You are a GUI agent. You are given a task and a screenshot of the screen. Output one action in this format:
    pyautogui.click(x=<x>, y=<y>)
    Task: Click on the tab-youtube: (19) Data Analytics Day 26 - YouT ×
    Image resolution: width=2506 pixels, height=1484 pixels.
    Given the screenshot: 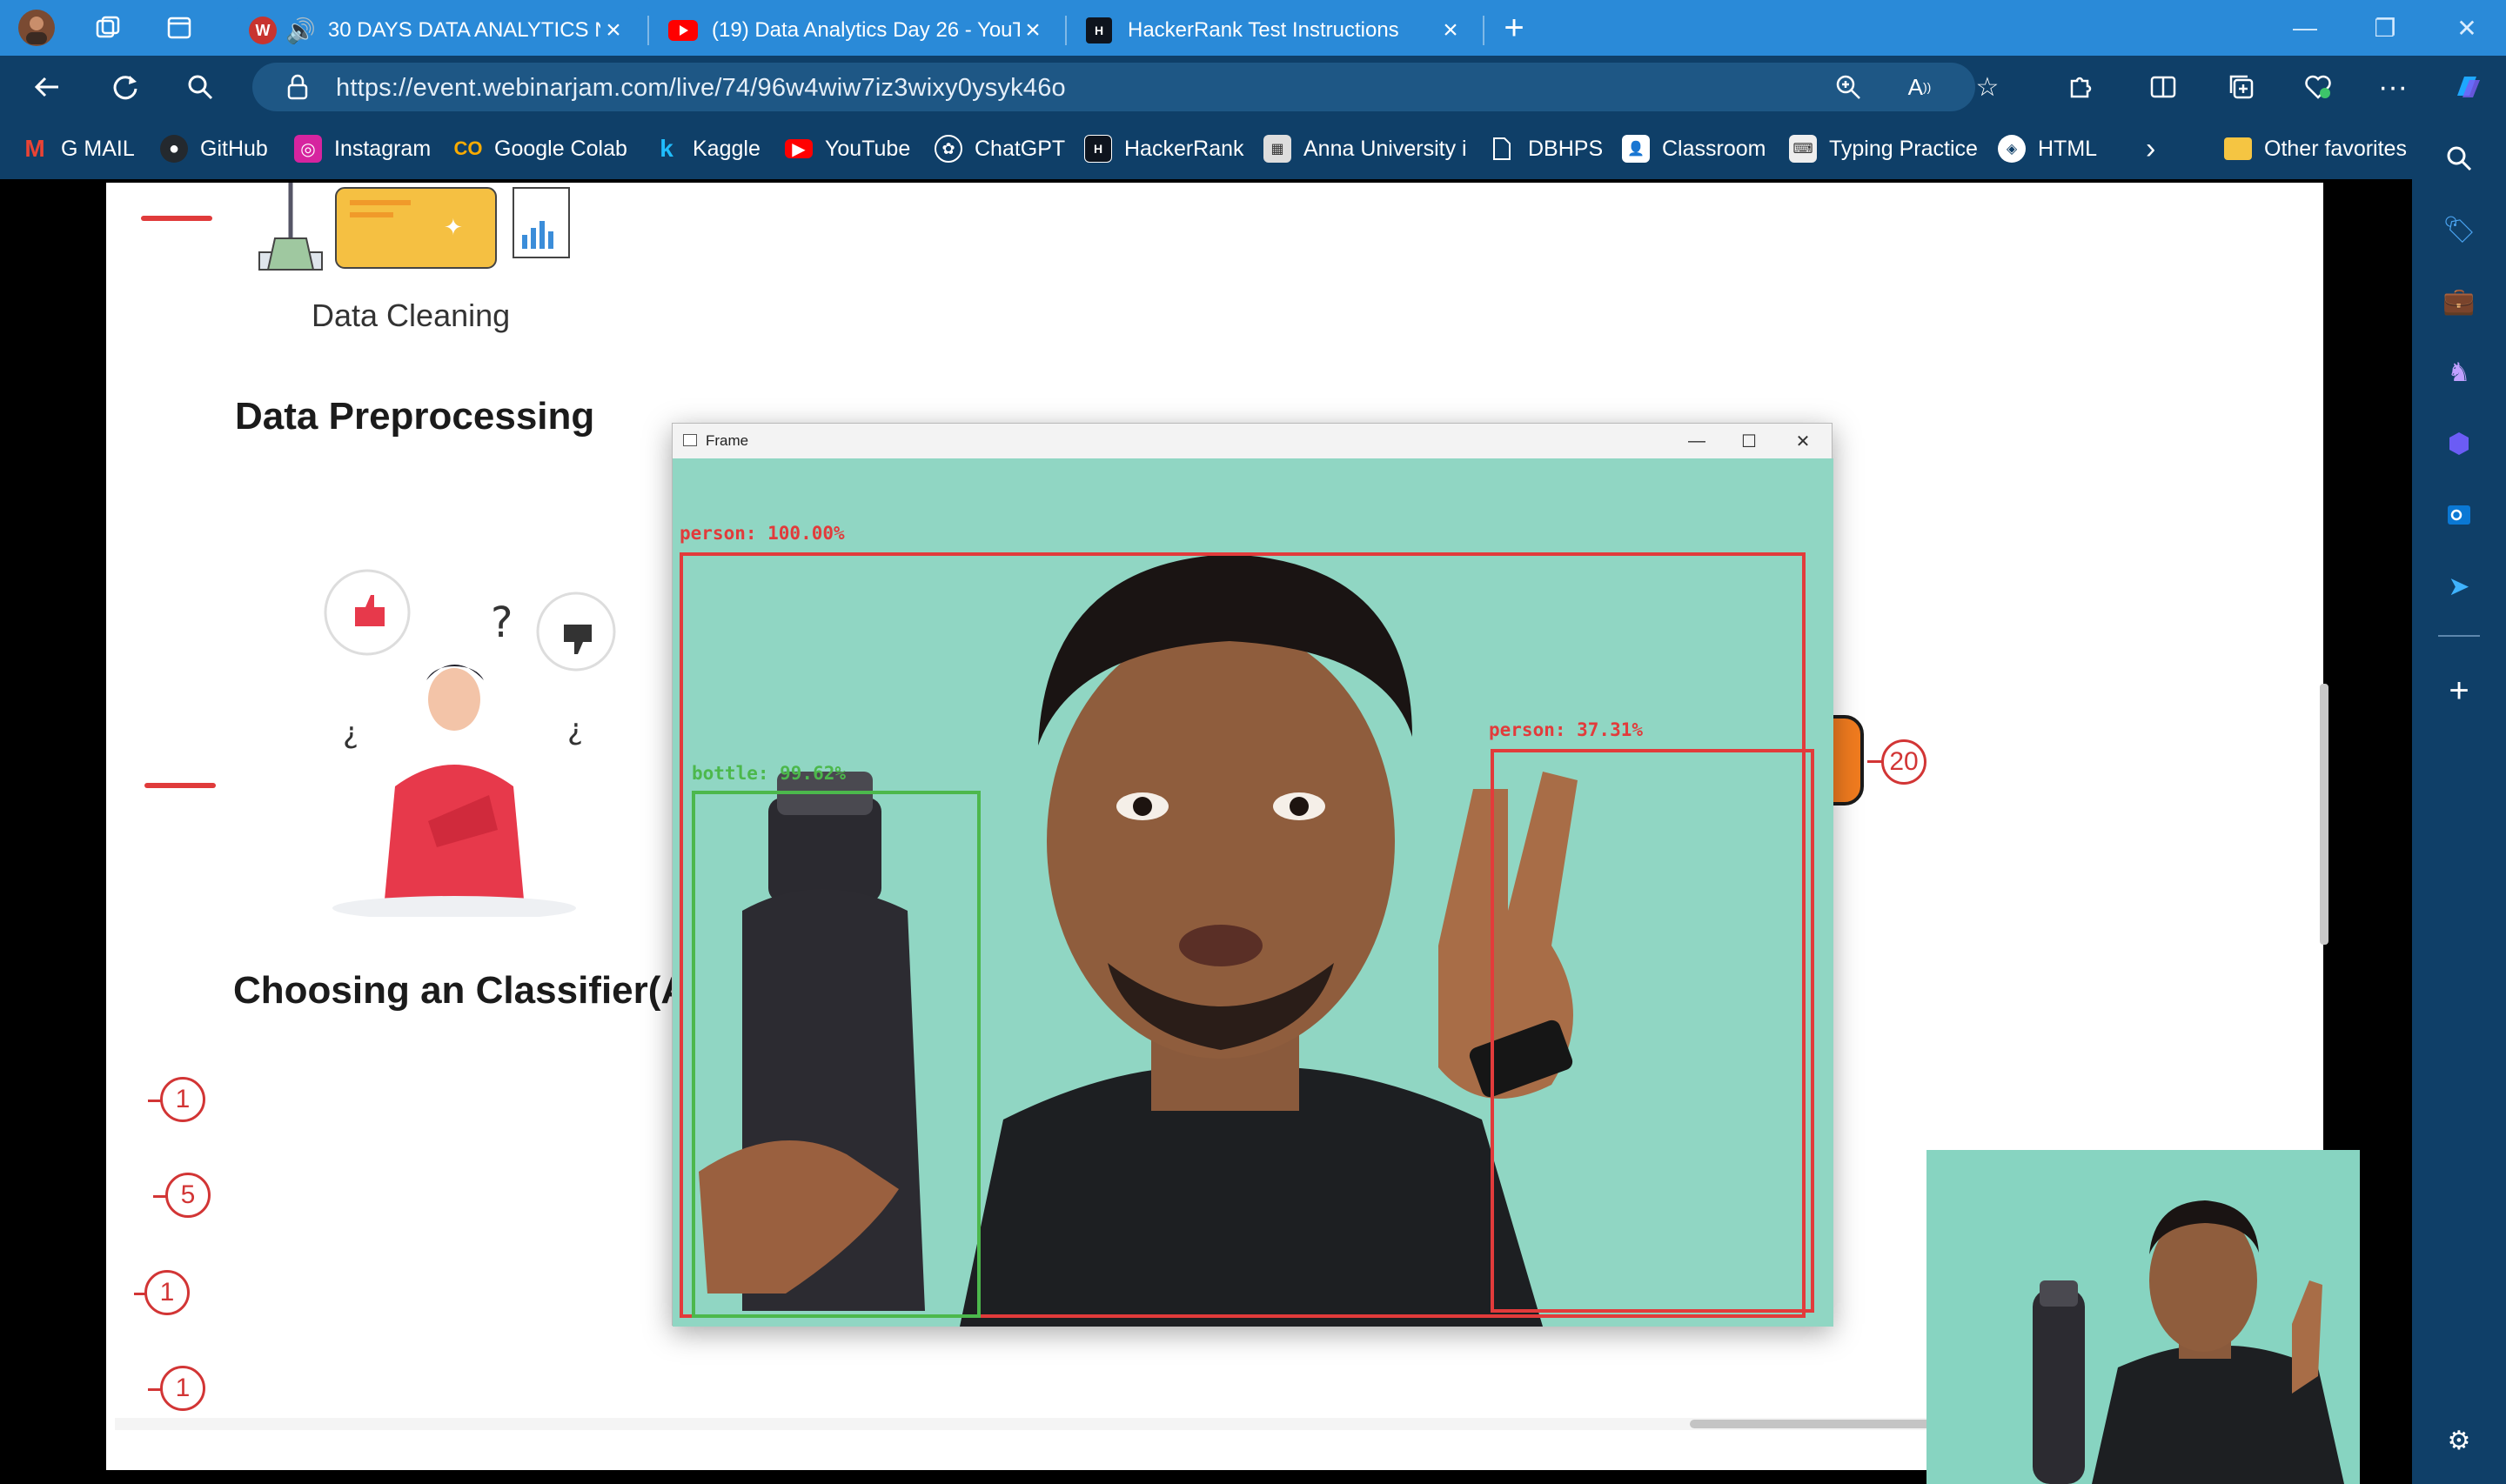 What is the action you would take?
    pyautogui.click(x=857, y=30)
    